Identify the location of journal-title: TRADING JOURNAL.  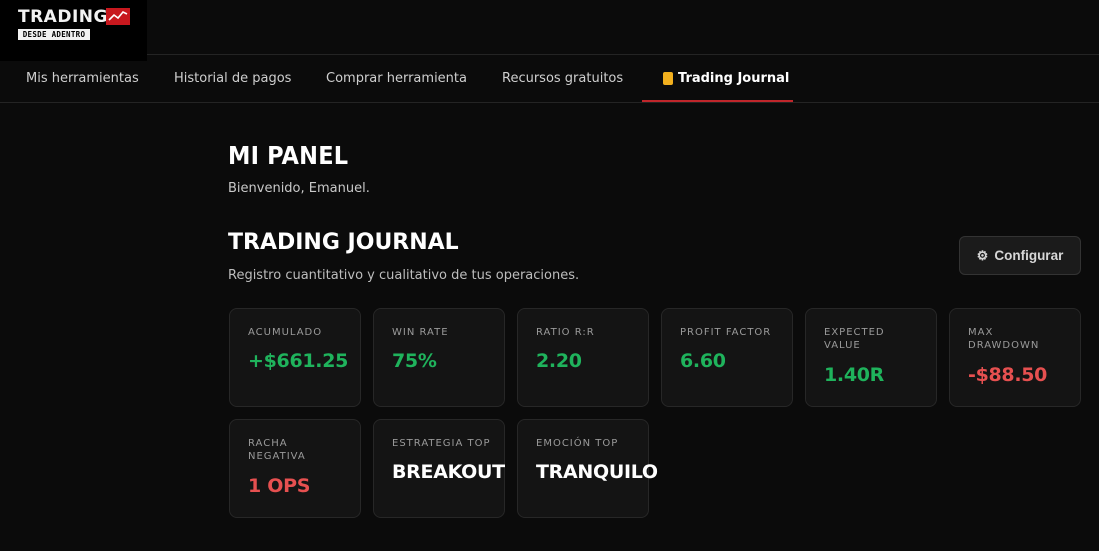
(343, 242).